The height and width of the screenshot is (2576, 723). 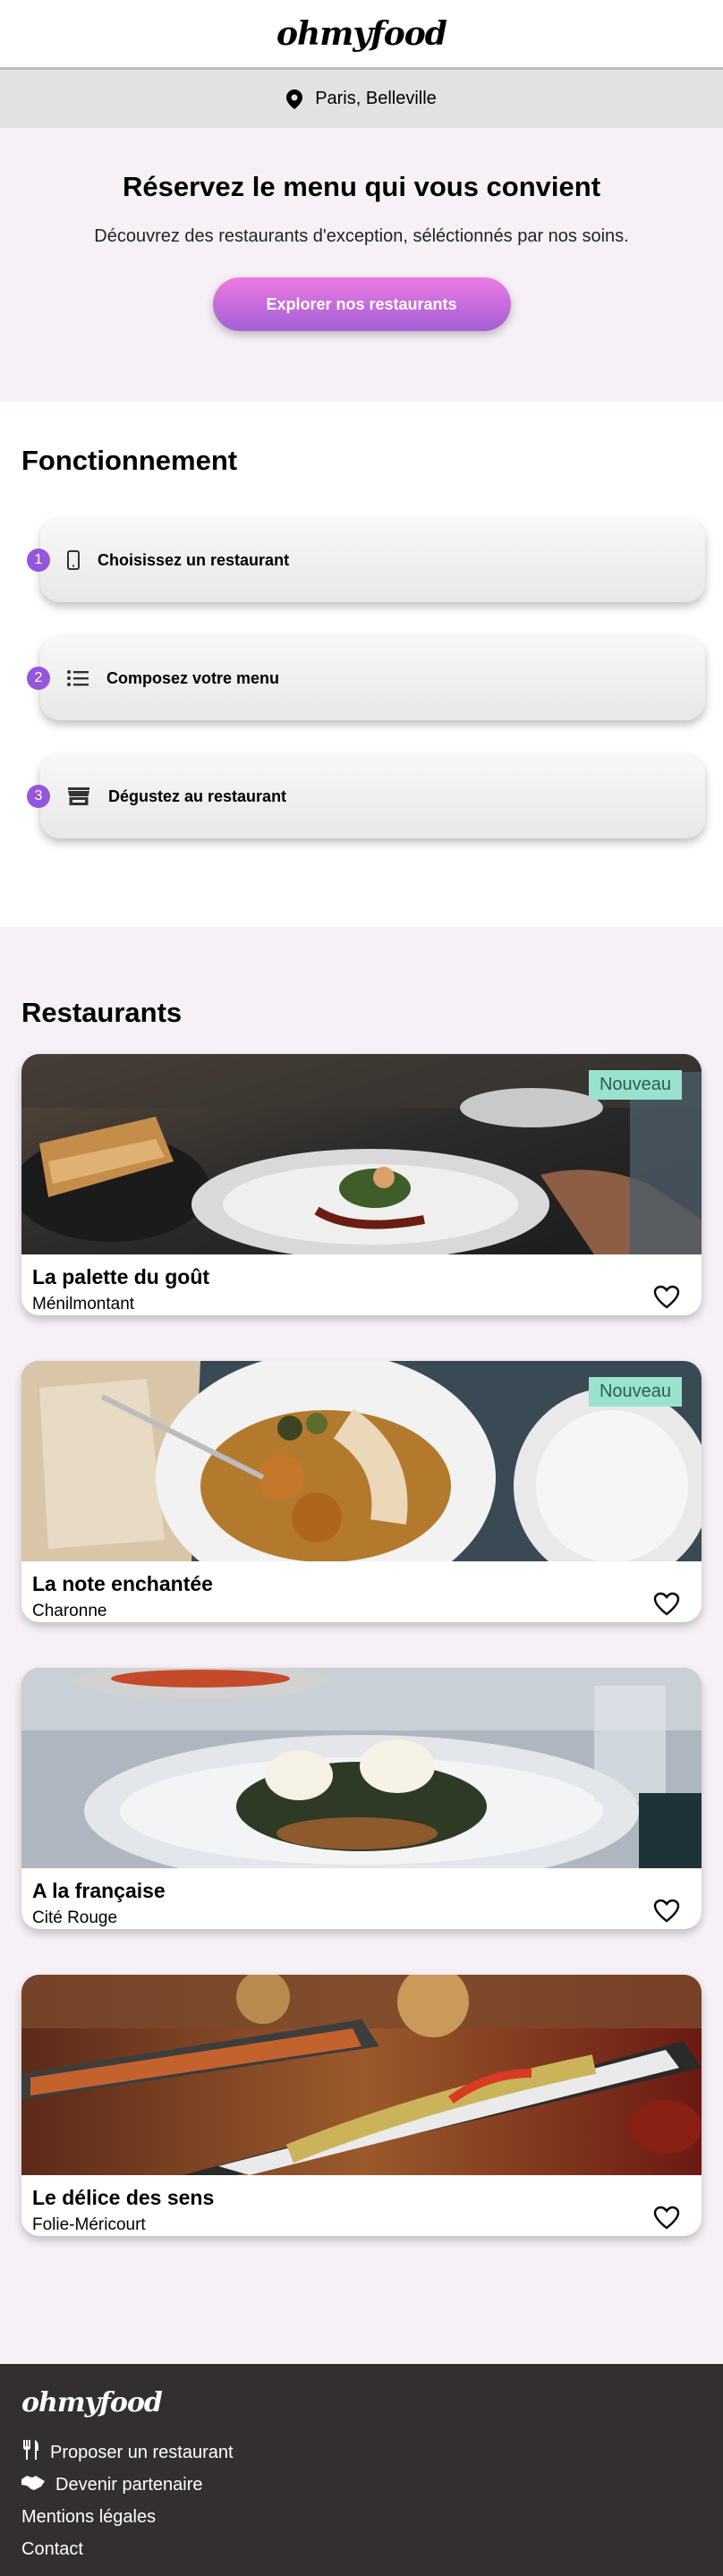 I want to click on restaurant-name: La note enchantée, so click(x=123, y=1583).